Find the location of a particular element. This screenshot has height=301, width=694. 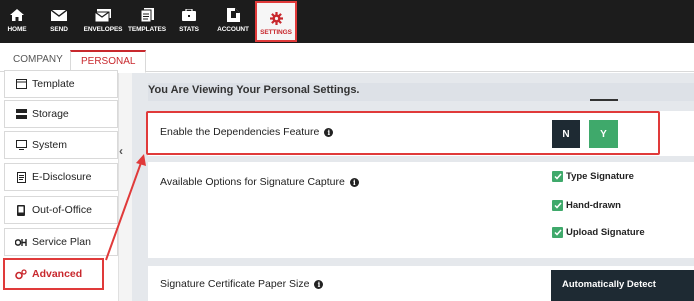

account-icon is located at coordinates (233, 15).